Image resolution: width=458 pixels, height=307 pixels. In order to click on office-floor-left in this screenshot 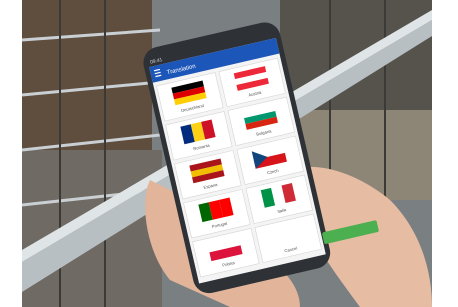, I will do `click(87, 75)`.